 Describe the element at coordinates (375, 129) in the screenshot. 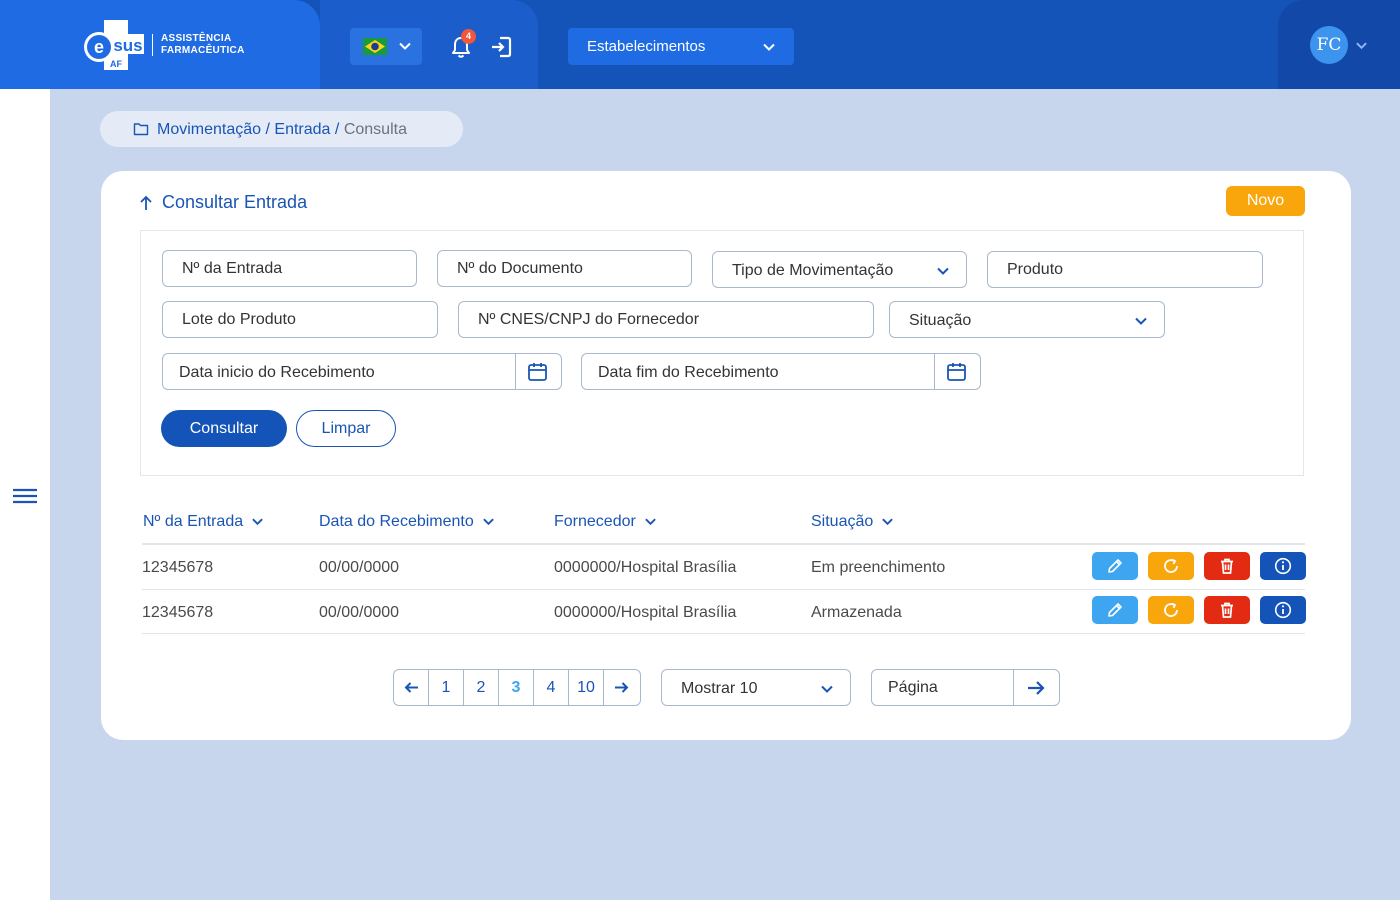

I see `breadcrumb-item-consulta: Consulta` at that location.